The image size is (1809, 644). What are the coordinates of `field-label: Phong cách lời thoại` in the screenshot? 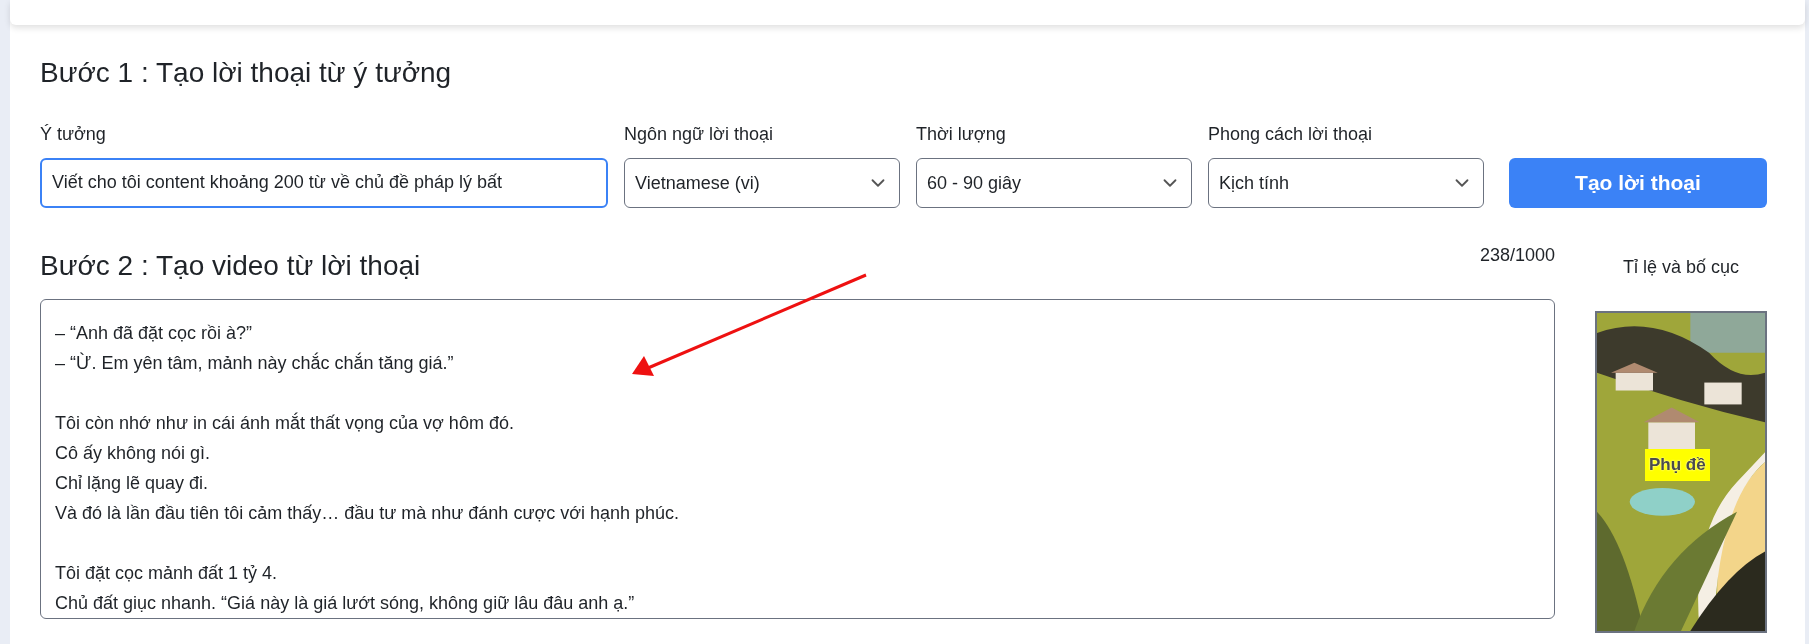 It's located at (1290, 134).